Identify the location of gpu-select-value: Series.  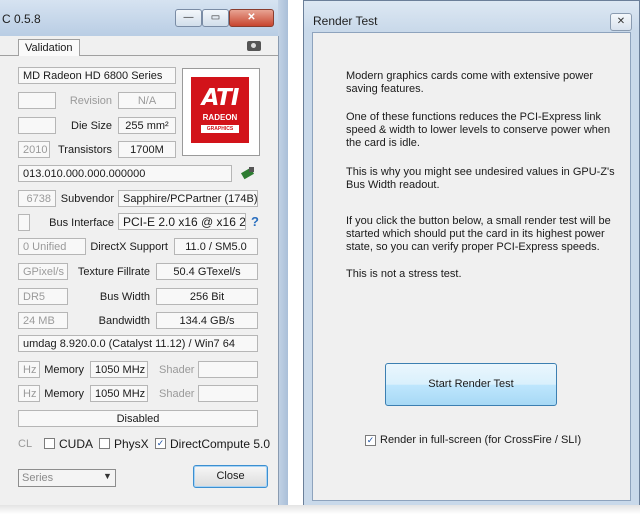
(38, 478).